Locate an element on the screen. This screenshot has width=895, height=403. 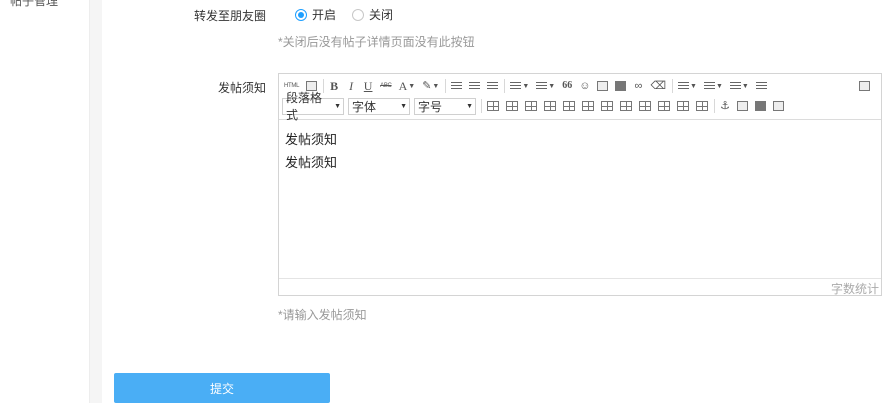
paragraph-format-select: 段落格式 ▼ is located at coordinates (313, 106).